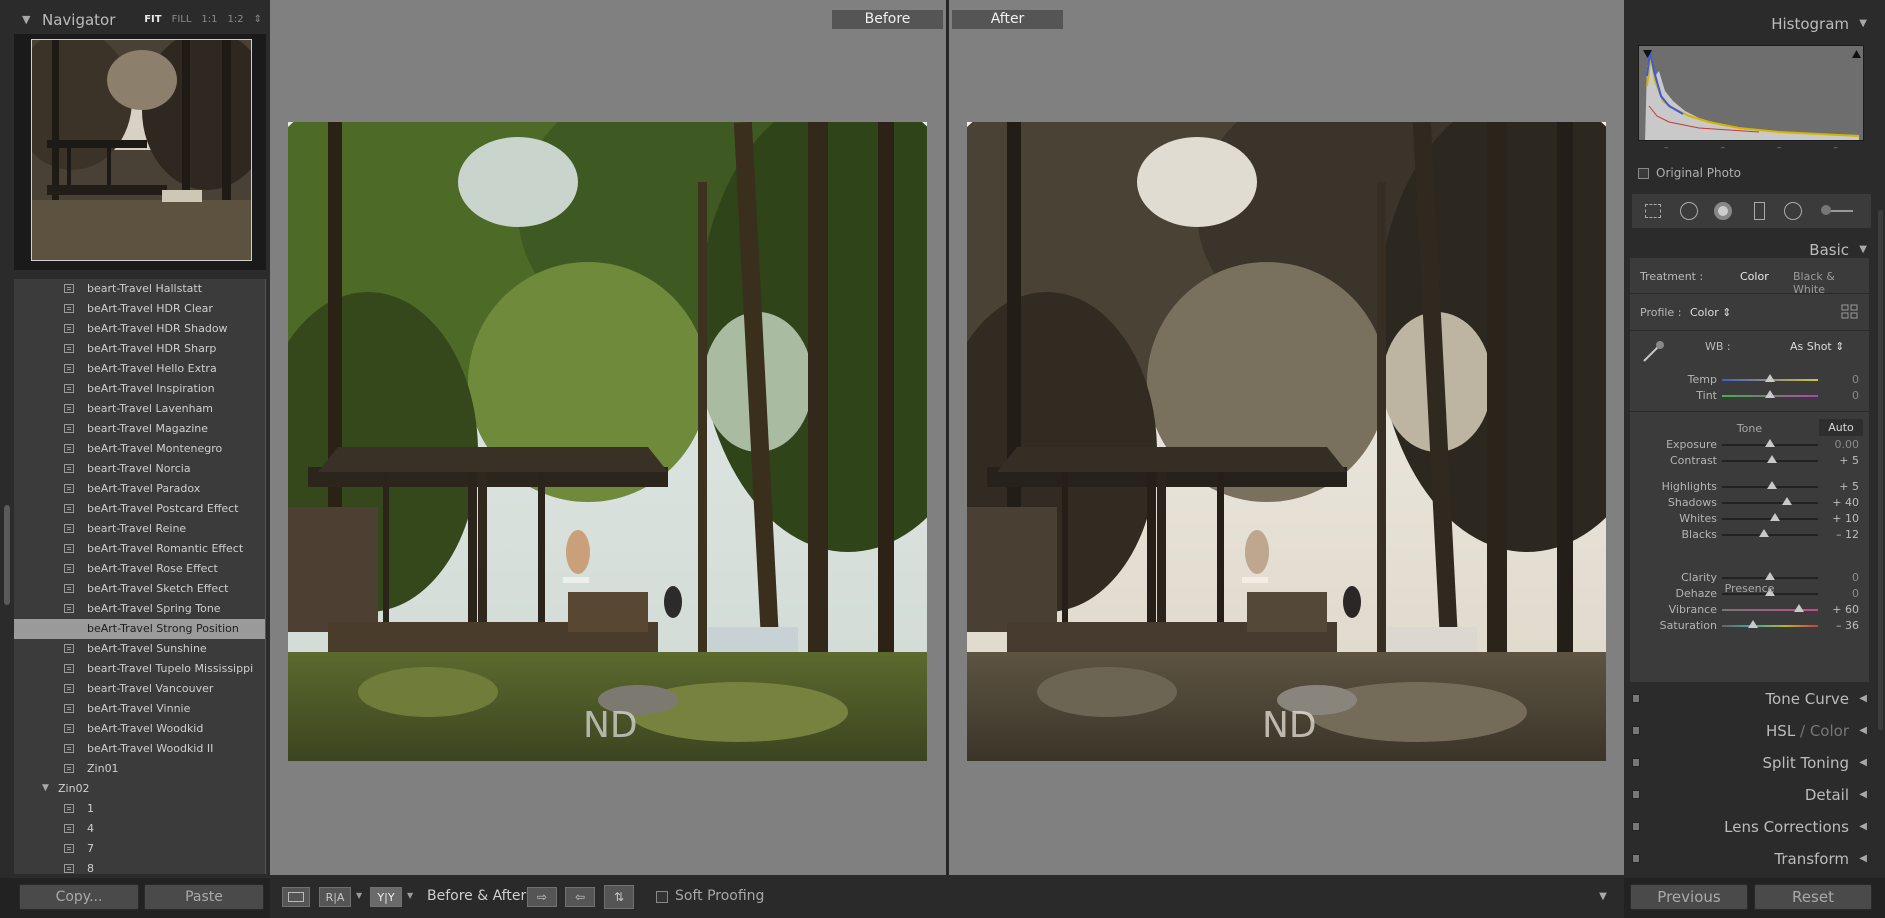  What do you see at coordinates (1752, 826) in the screenshot?
I see `lens-corrections-header: Lens Corrections ◀` at bounding box center [1752, 826].